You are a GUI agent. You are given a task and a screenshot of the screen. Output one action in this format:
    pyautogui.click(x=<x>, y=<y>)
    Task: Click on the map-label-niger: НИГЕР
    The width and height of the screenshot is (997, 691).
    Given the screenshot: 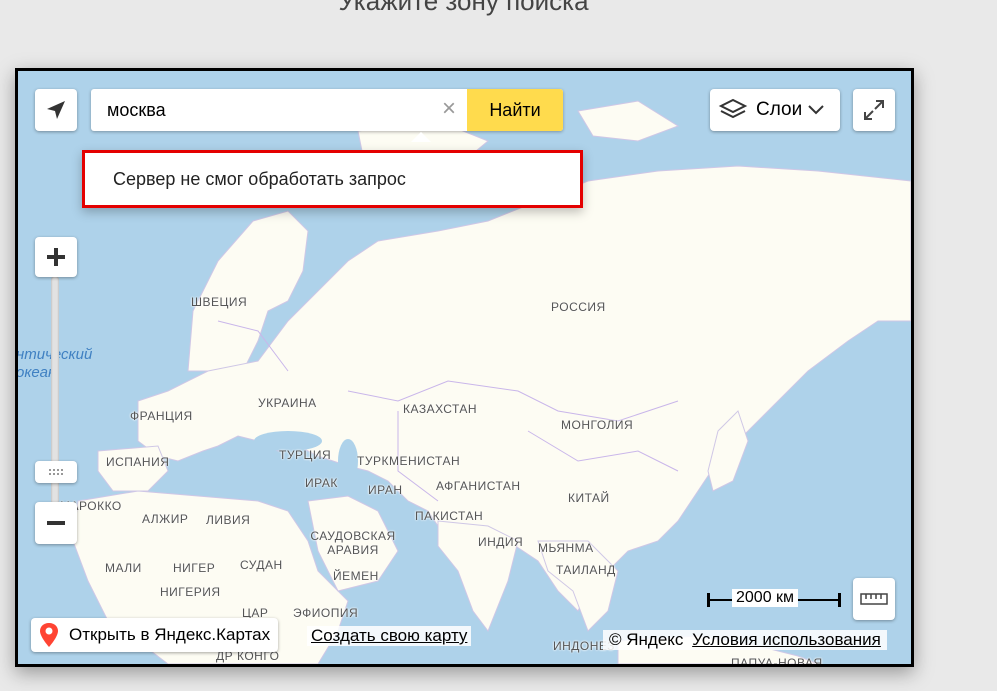 What is the action you would take?
    pyautogui.click(x=194, y=568)
    